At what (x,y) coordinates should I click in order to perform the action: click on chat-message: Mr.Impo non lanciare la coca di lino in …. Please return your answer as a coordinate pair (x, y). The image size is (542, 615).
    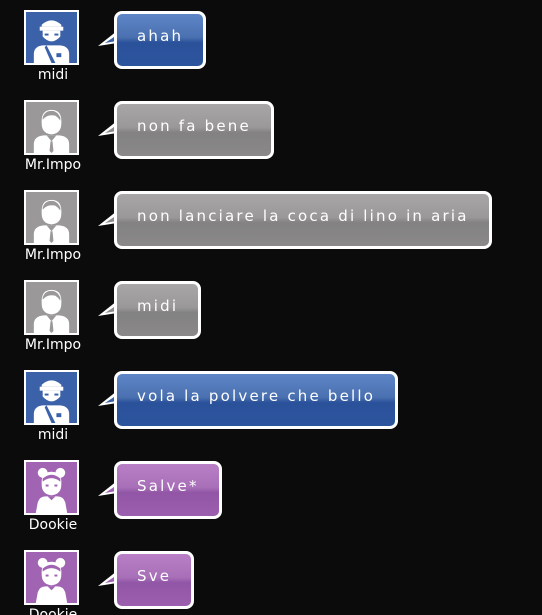
    Looking at the image, I should click on (271, 225).